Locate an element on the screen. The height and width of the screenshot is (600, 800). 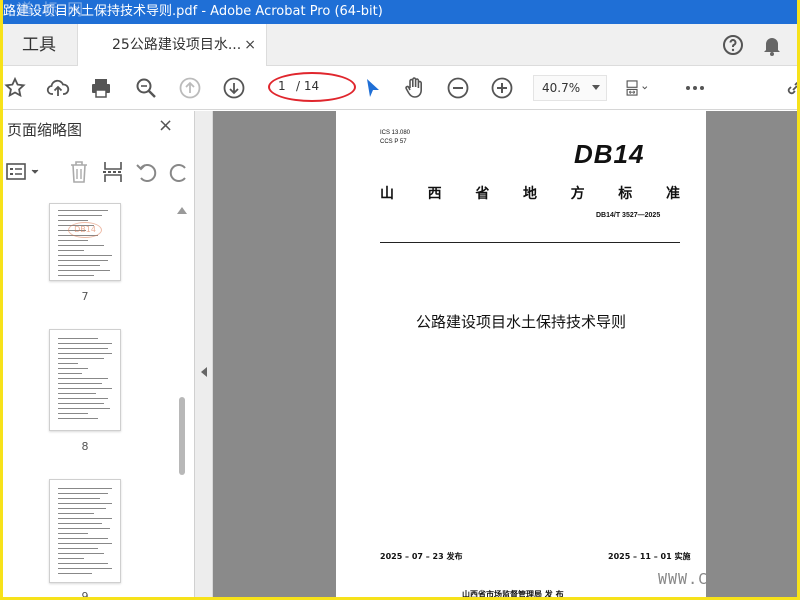
thumbnail-toolbar is located at coordinates (99, 171).